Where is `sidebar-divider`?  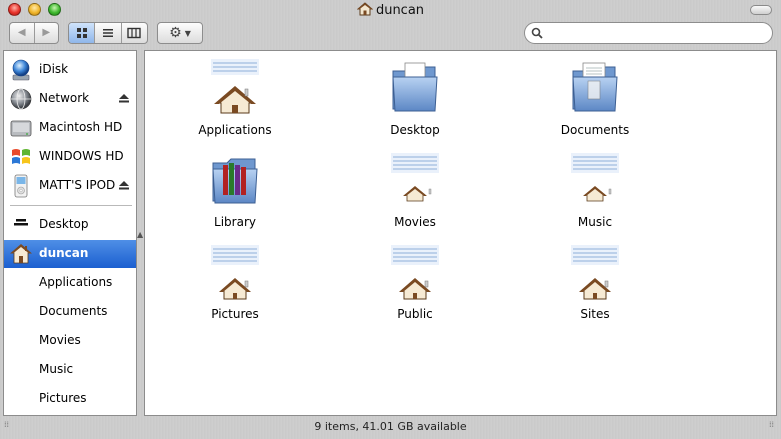
sidebar-divider is located at coordinates (71, 205).